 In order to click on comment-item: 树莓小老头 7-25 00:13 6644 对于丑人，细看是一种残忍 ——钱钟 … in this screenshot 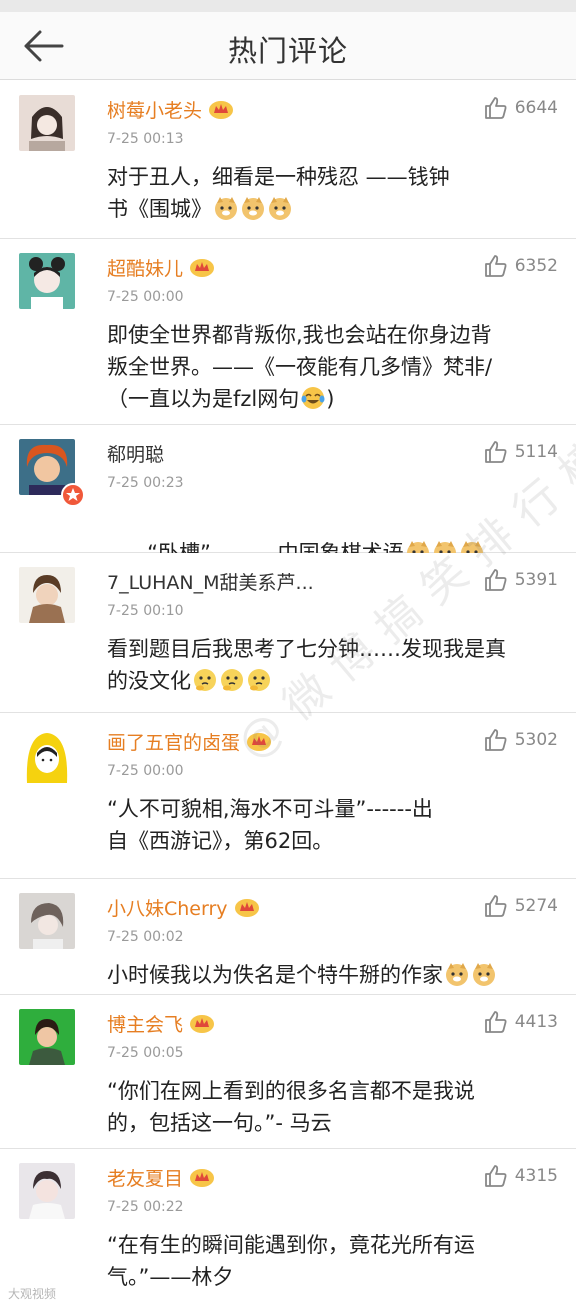, I will do `click(288, 160)`.